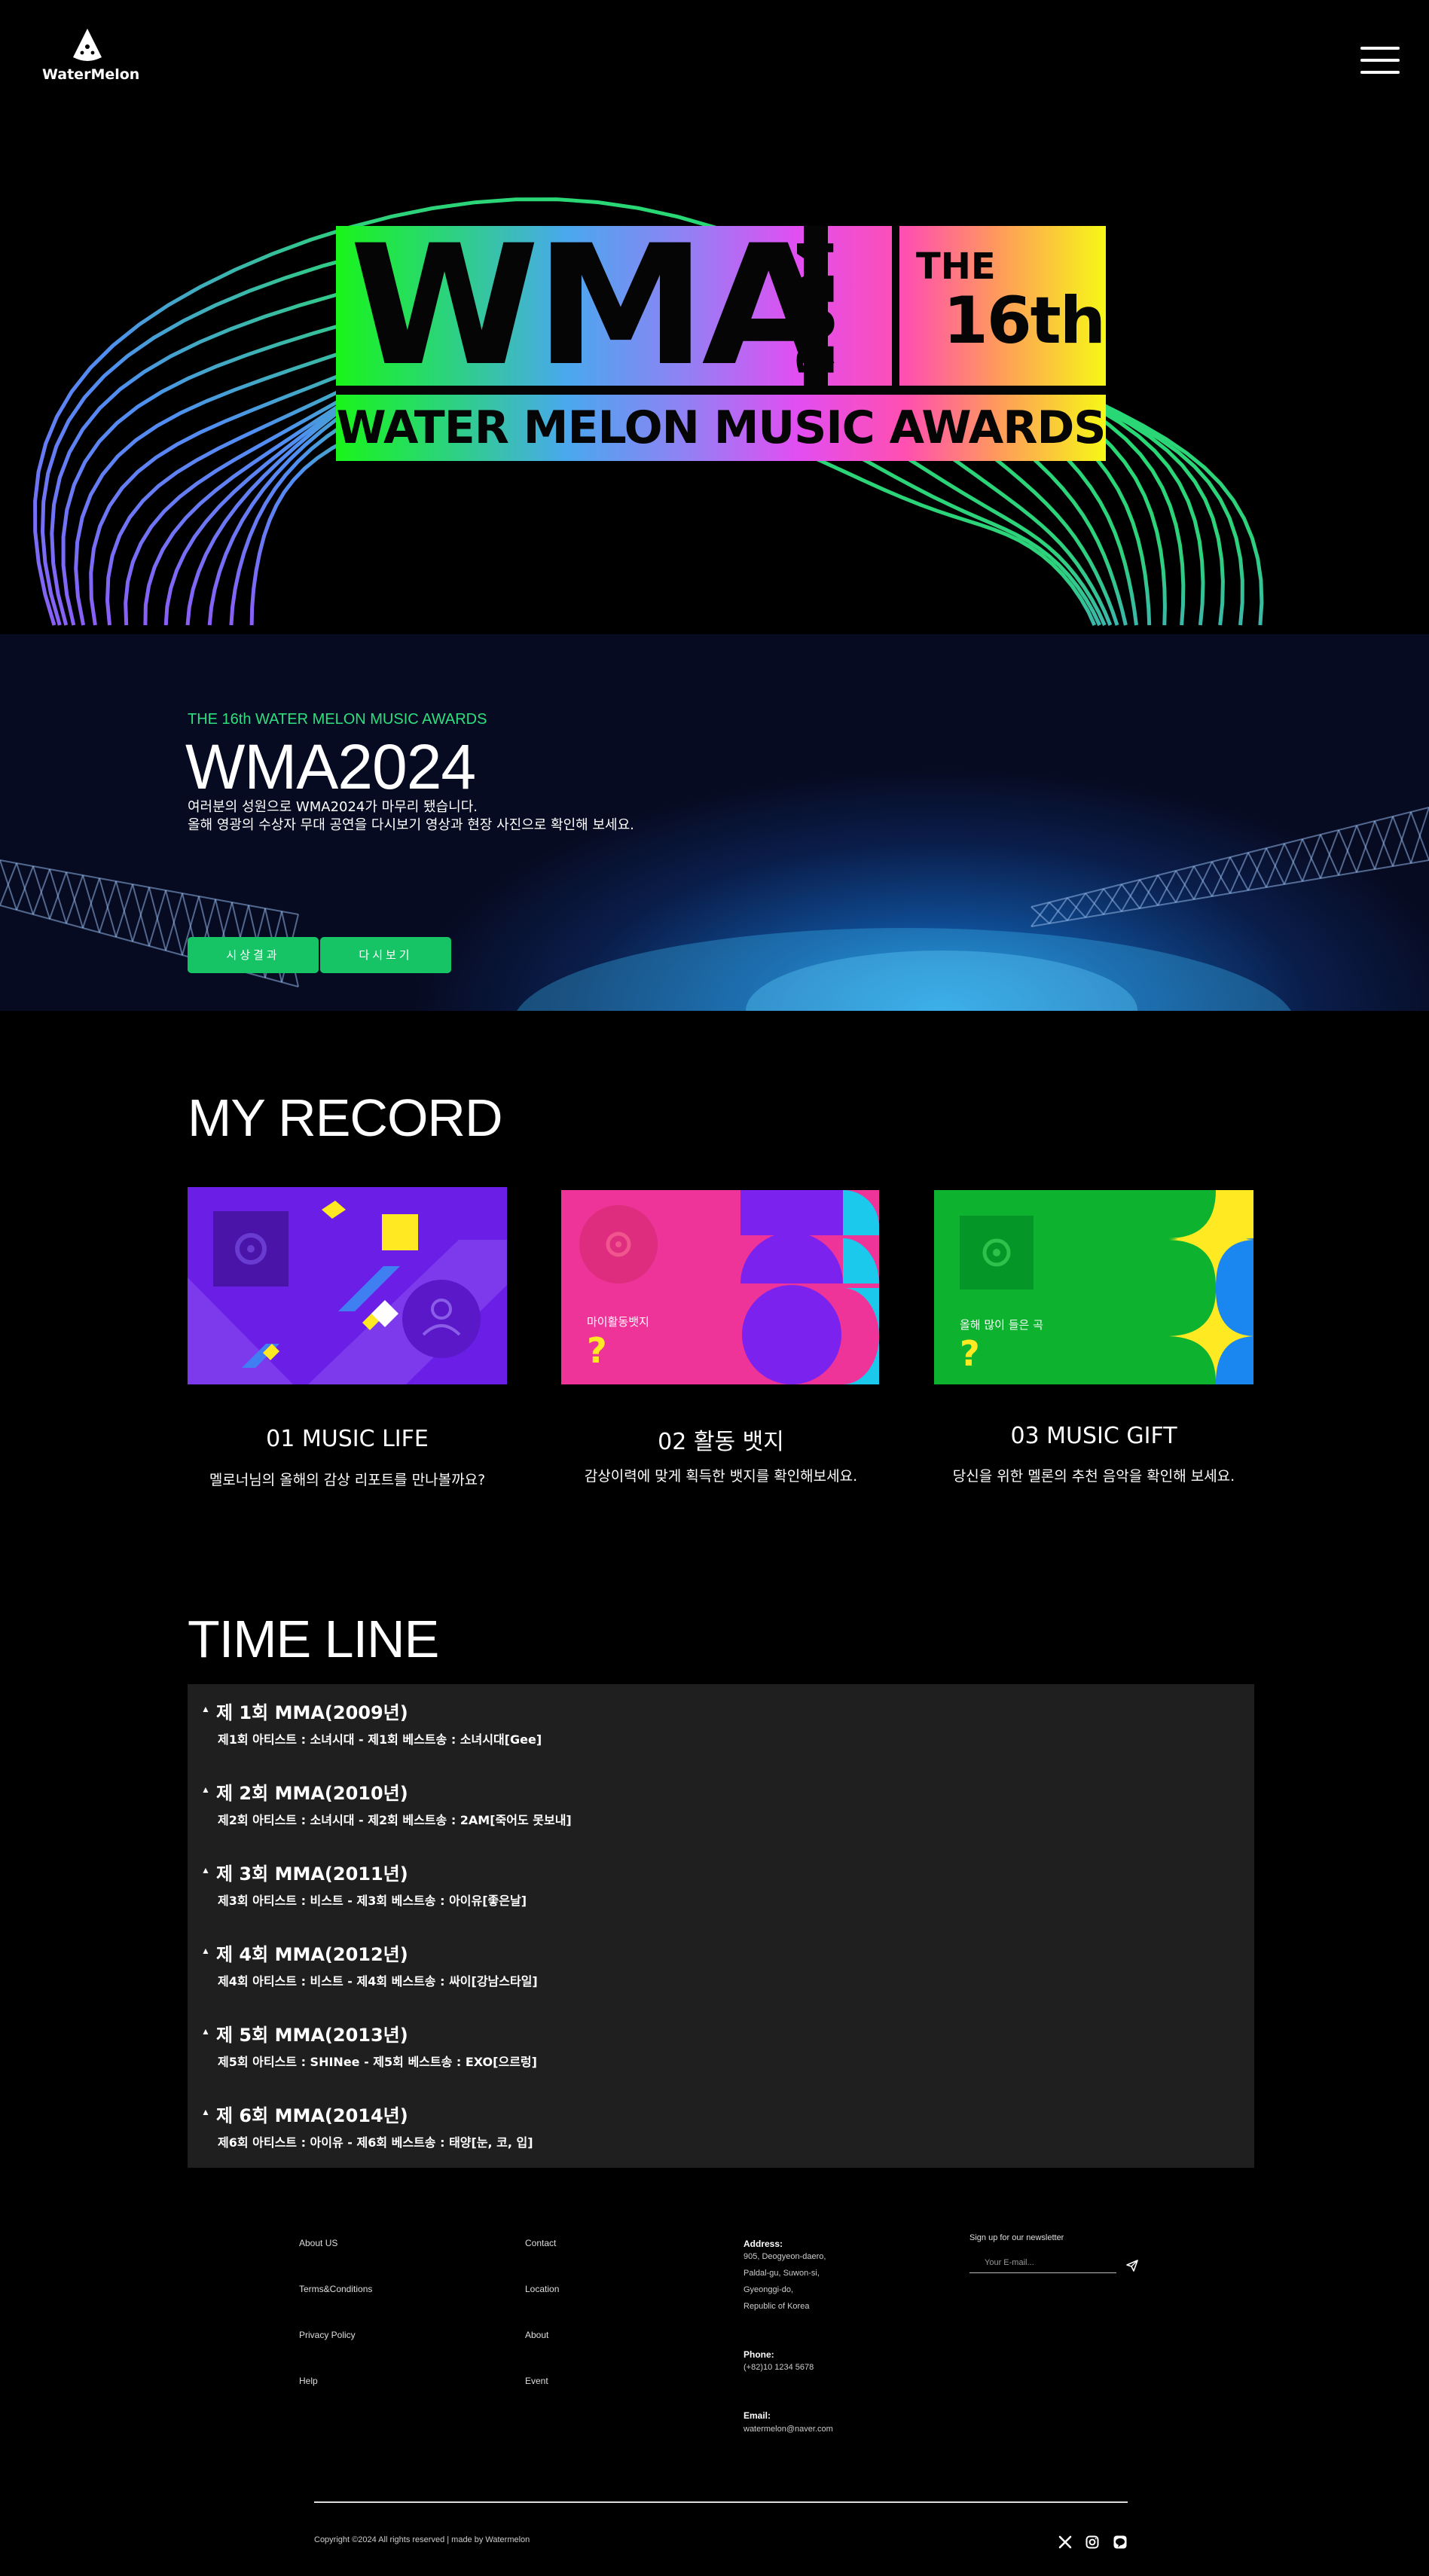  Describe the element at coordinates (1092, 2543) in the screenshot. I see `instagram-icon` at that location.